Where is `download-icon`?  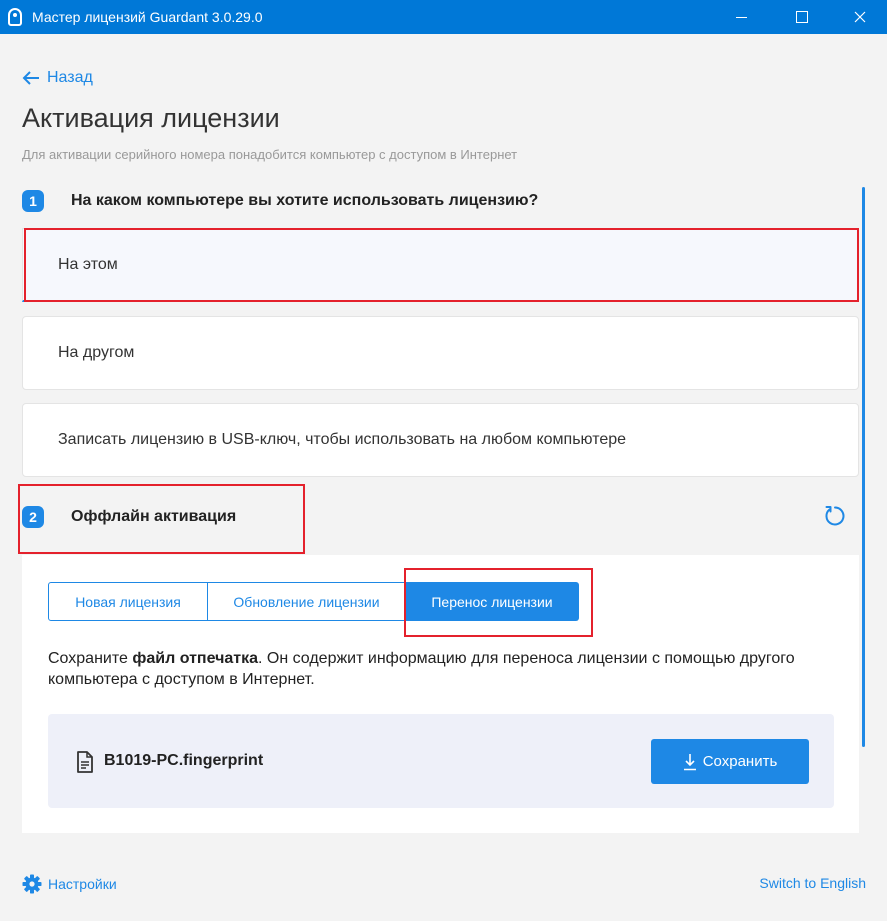
download-icon is located at coordinates (689, 761).